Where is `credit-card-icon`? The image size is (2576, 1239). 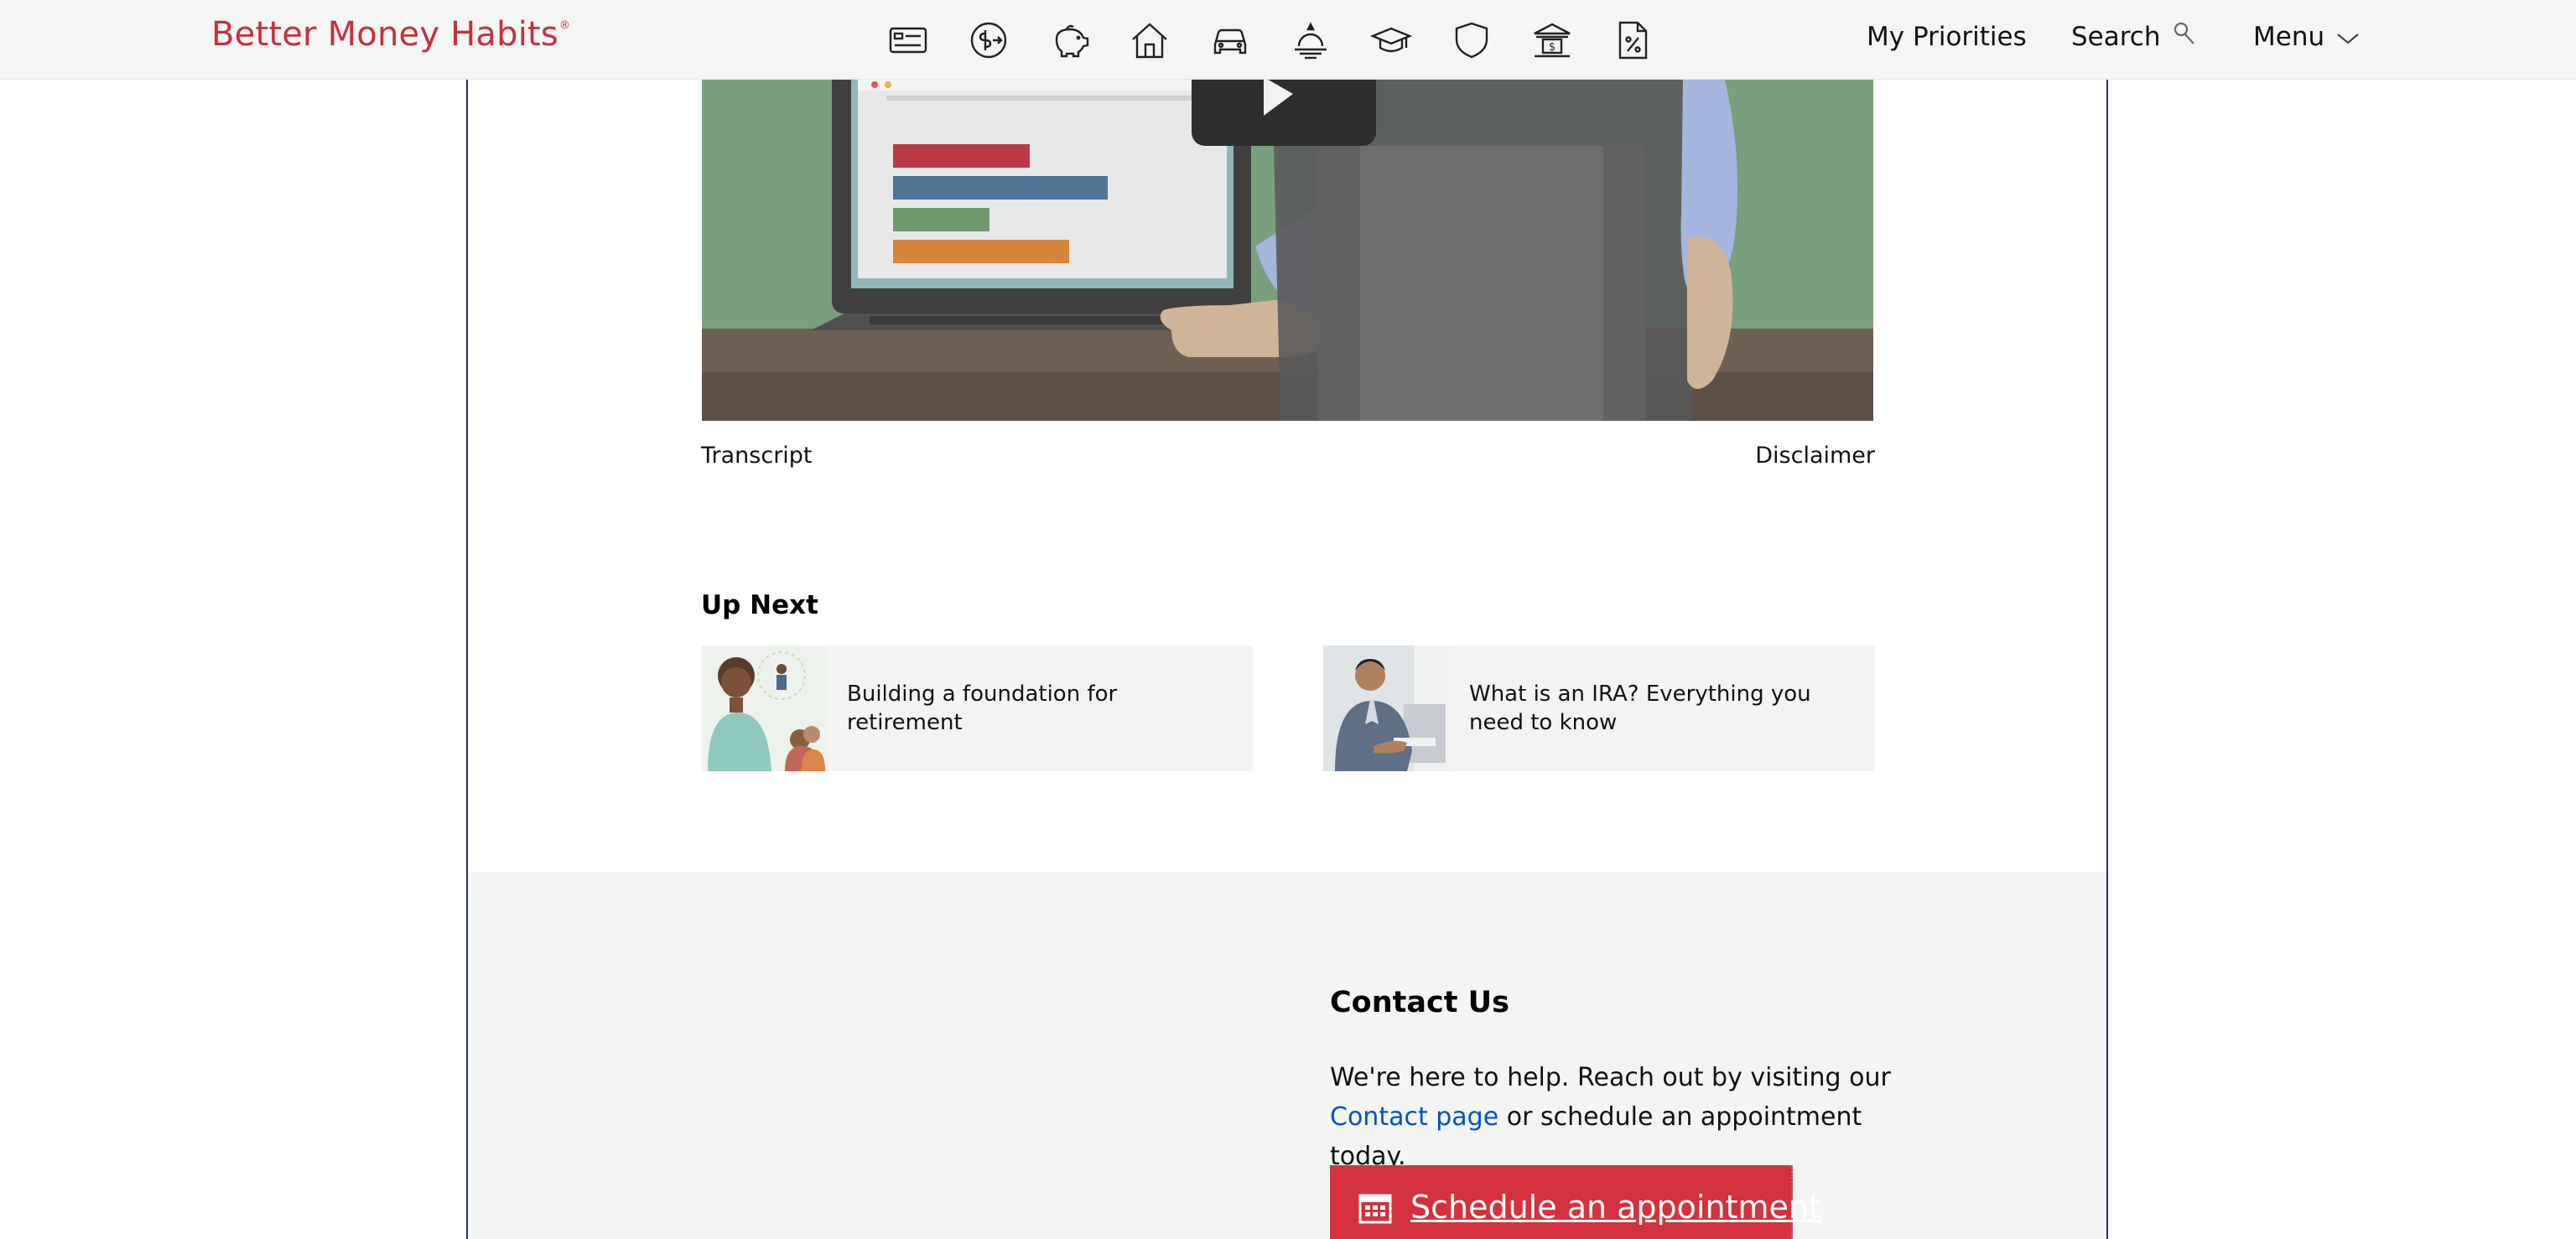 credit-card-icon is located at coordinates (908, 40).